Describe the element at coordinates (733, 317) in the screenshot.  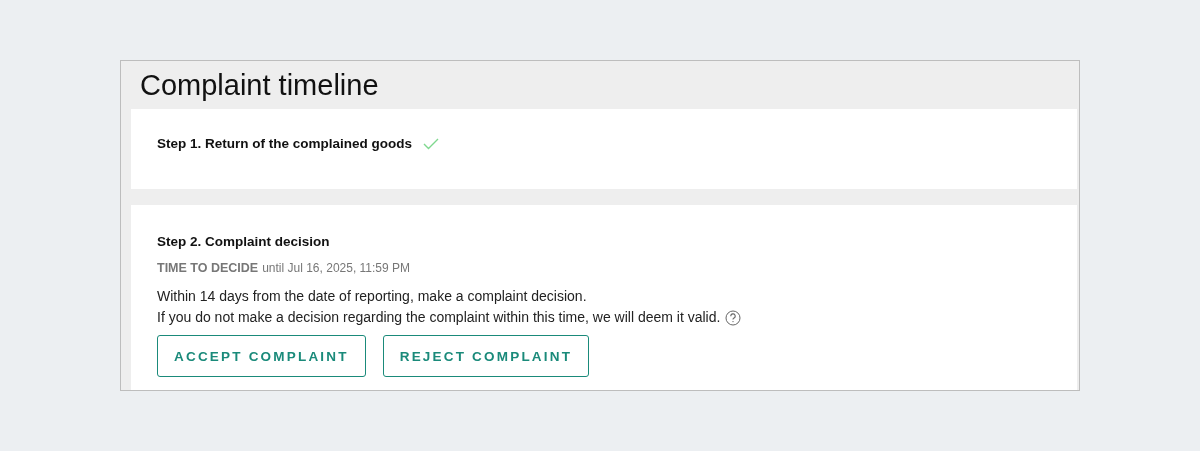
I see `help-icon` at that location.